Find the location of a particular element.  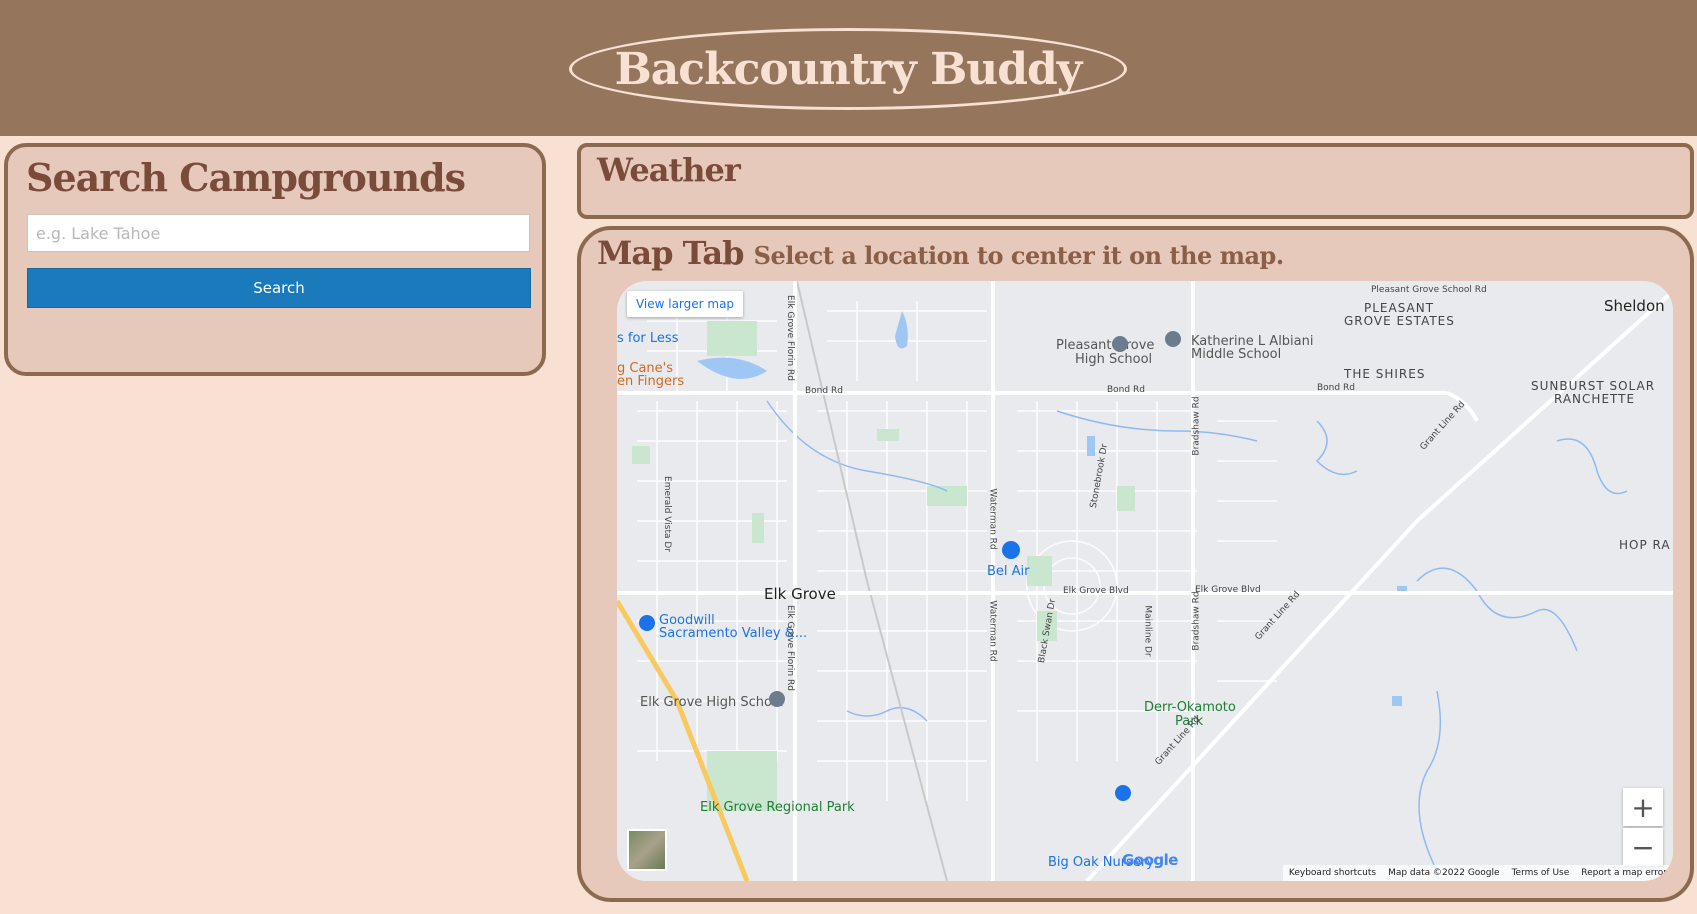

google-logo-text: Google is located at coordinates (1150, 860).